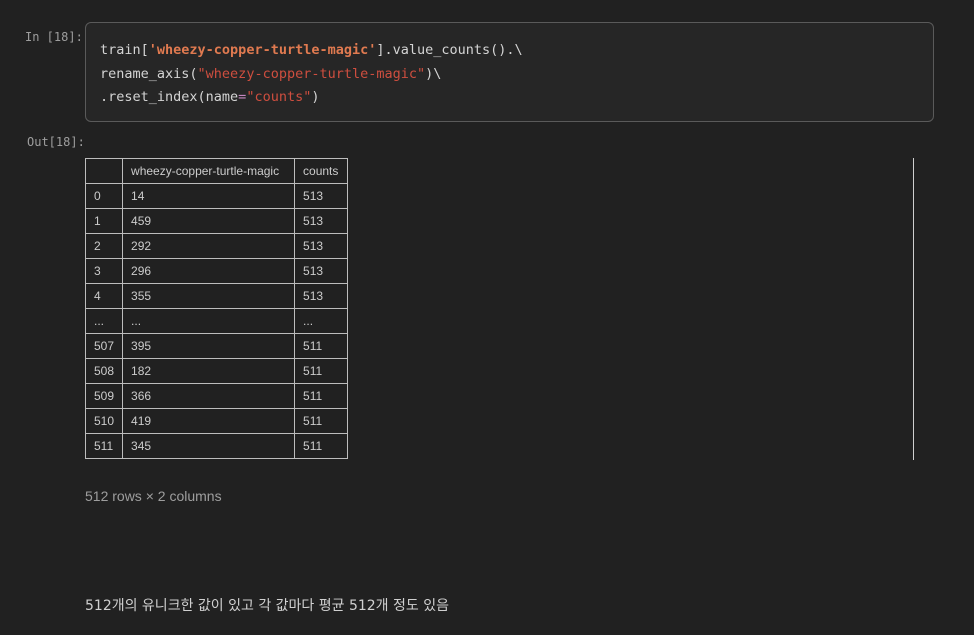  I want to click on table-row: 0 14 513, so click(216, 196).